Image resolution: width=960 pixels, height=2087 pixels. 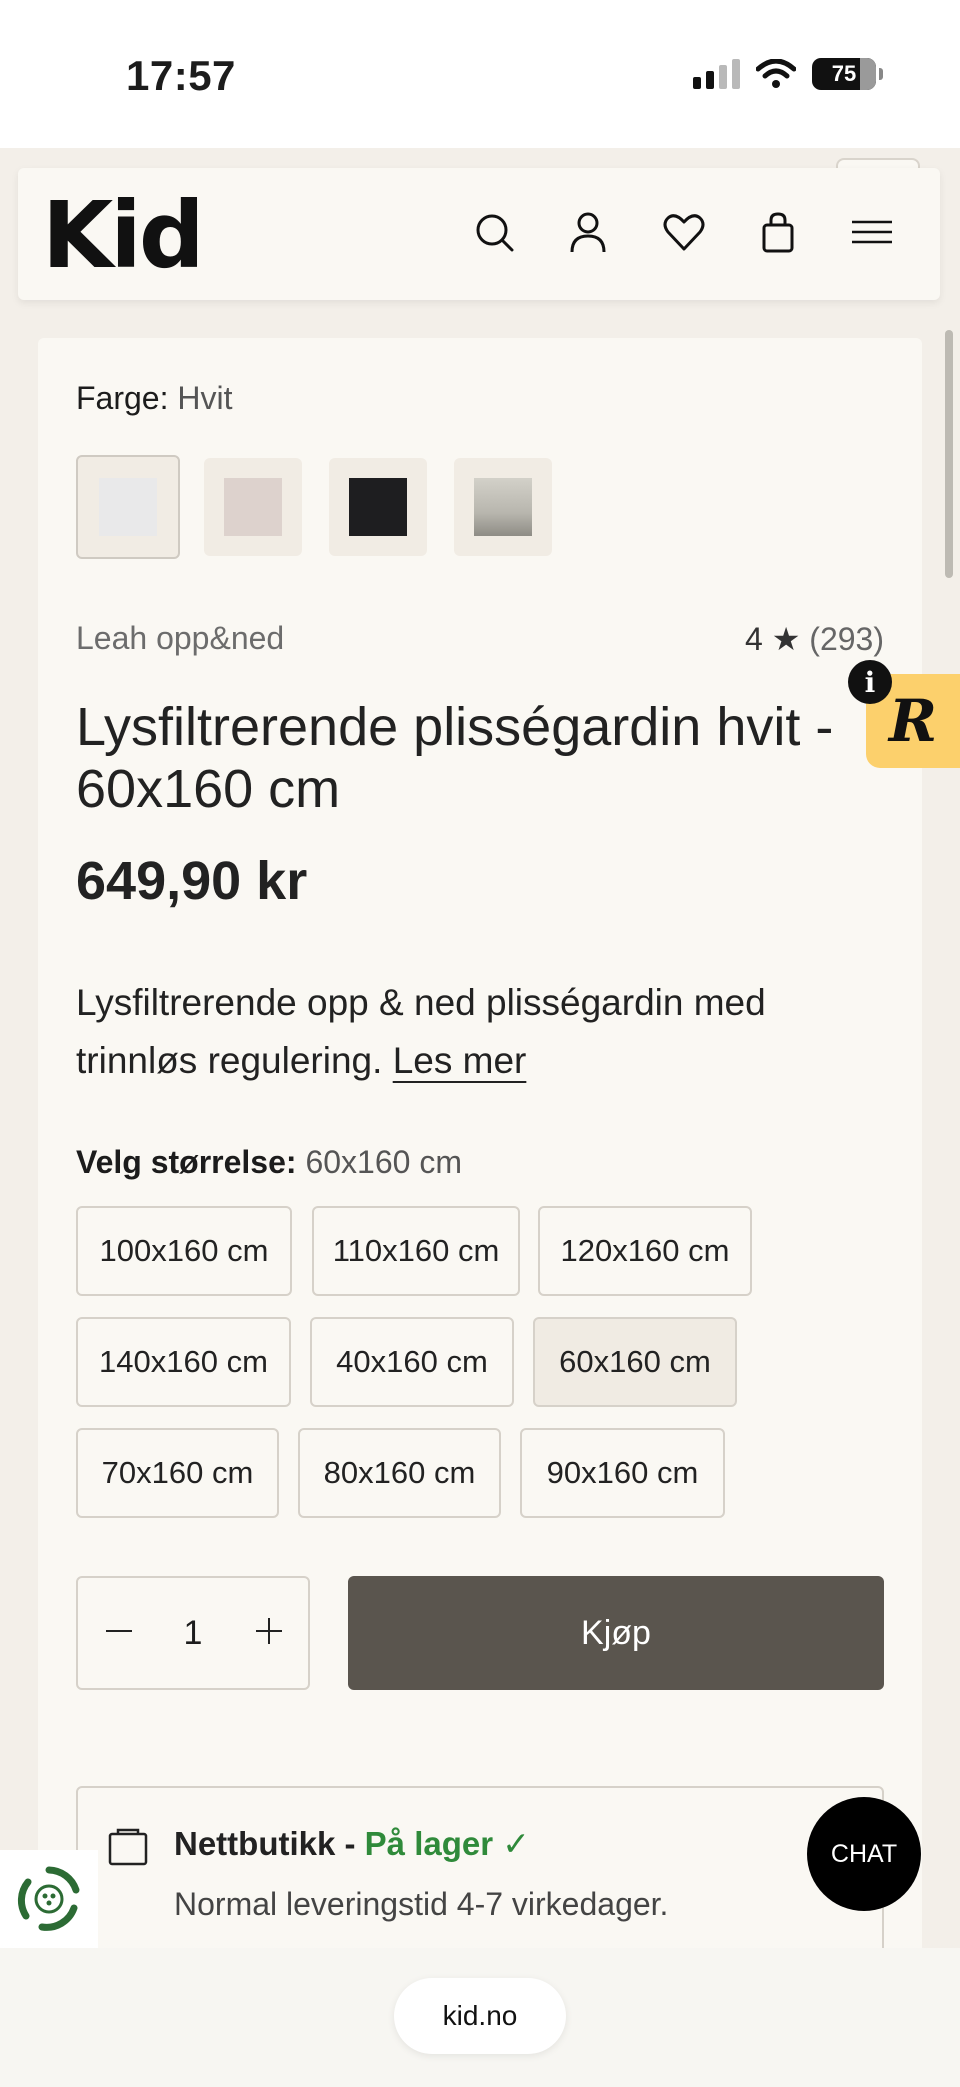 I want to click on size-option: 80x160 cm, so click(x=399, y=1473).